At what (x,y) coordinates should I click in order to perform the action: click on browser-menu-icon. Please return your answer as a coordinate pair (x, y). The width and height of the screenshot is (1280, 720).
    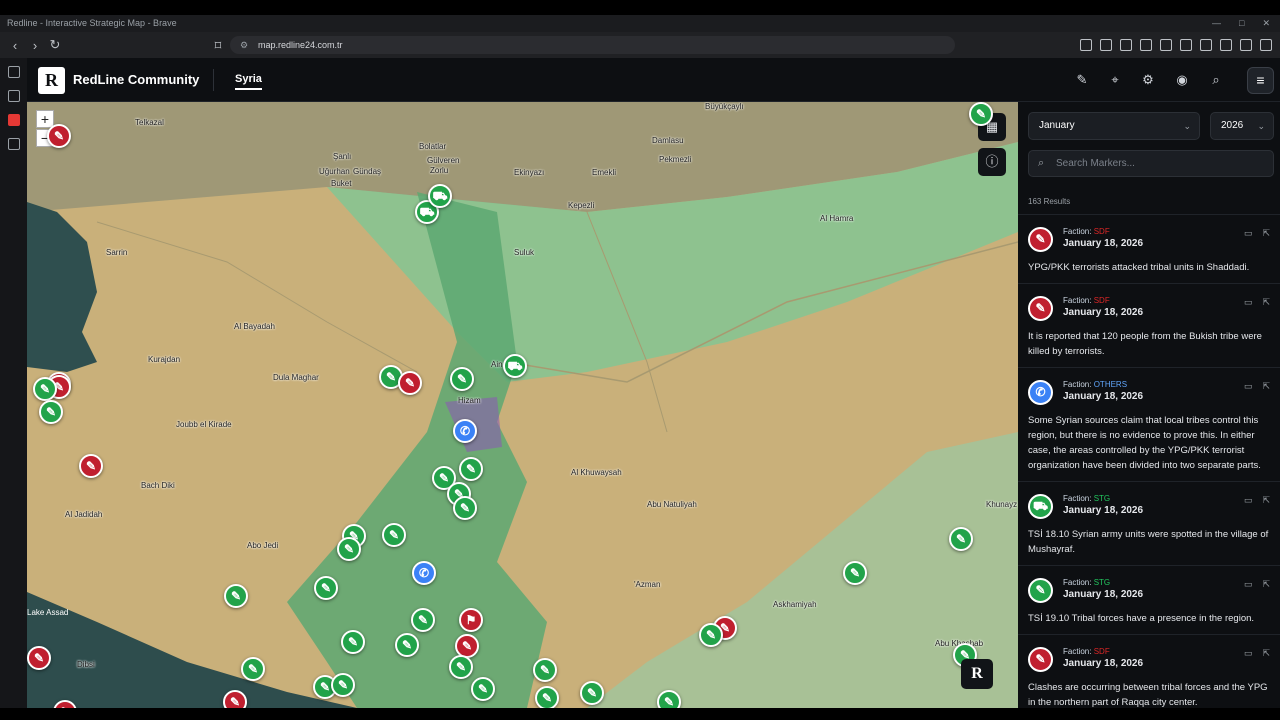
    Looking at the image, I should click on (1266, 45).